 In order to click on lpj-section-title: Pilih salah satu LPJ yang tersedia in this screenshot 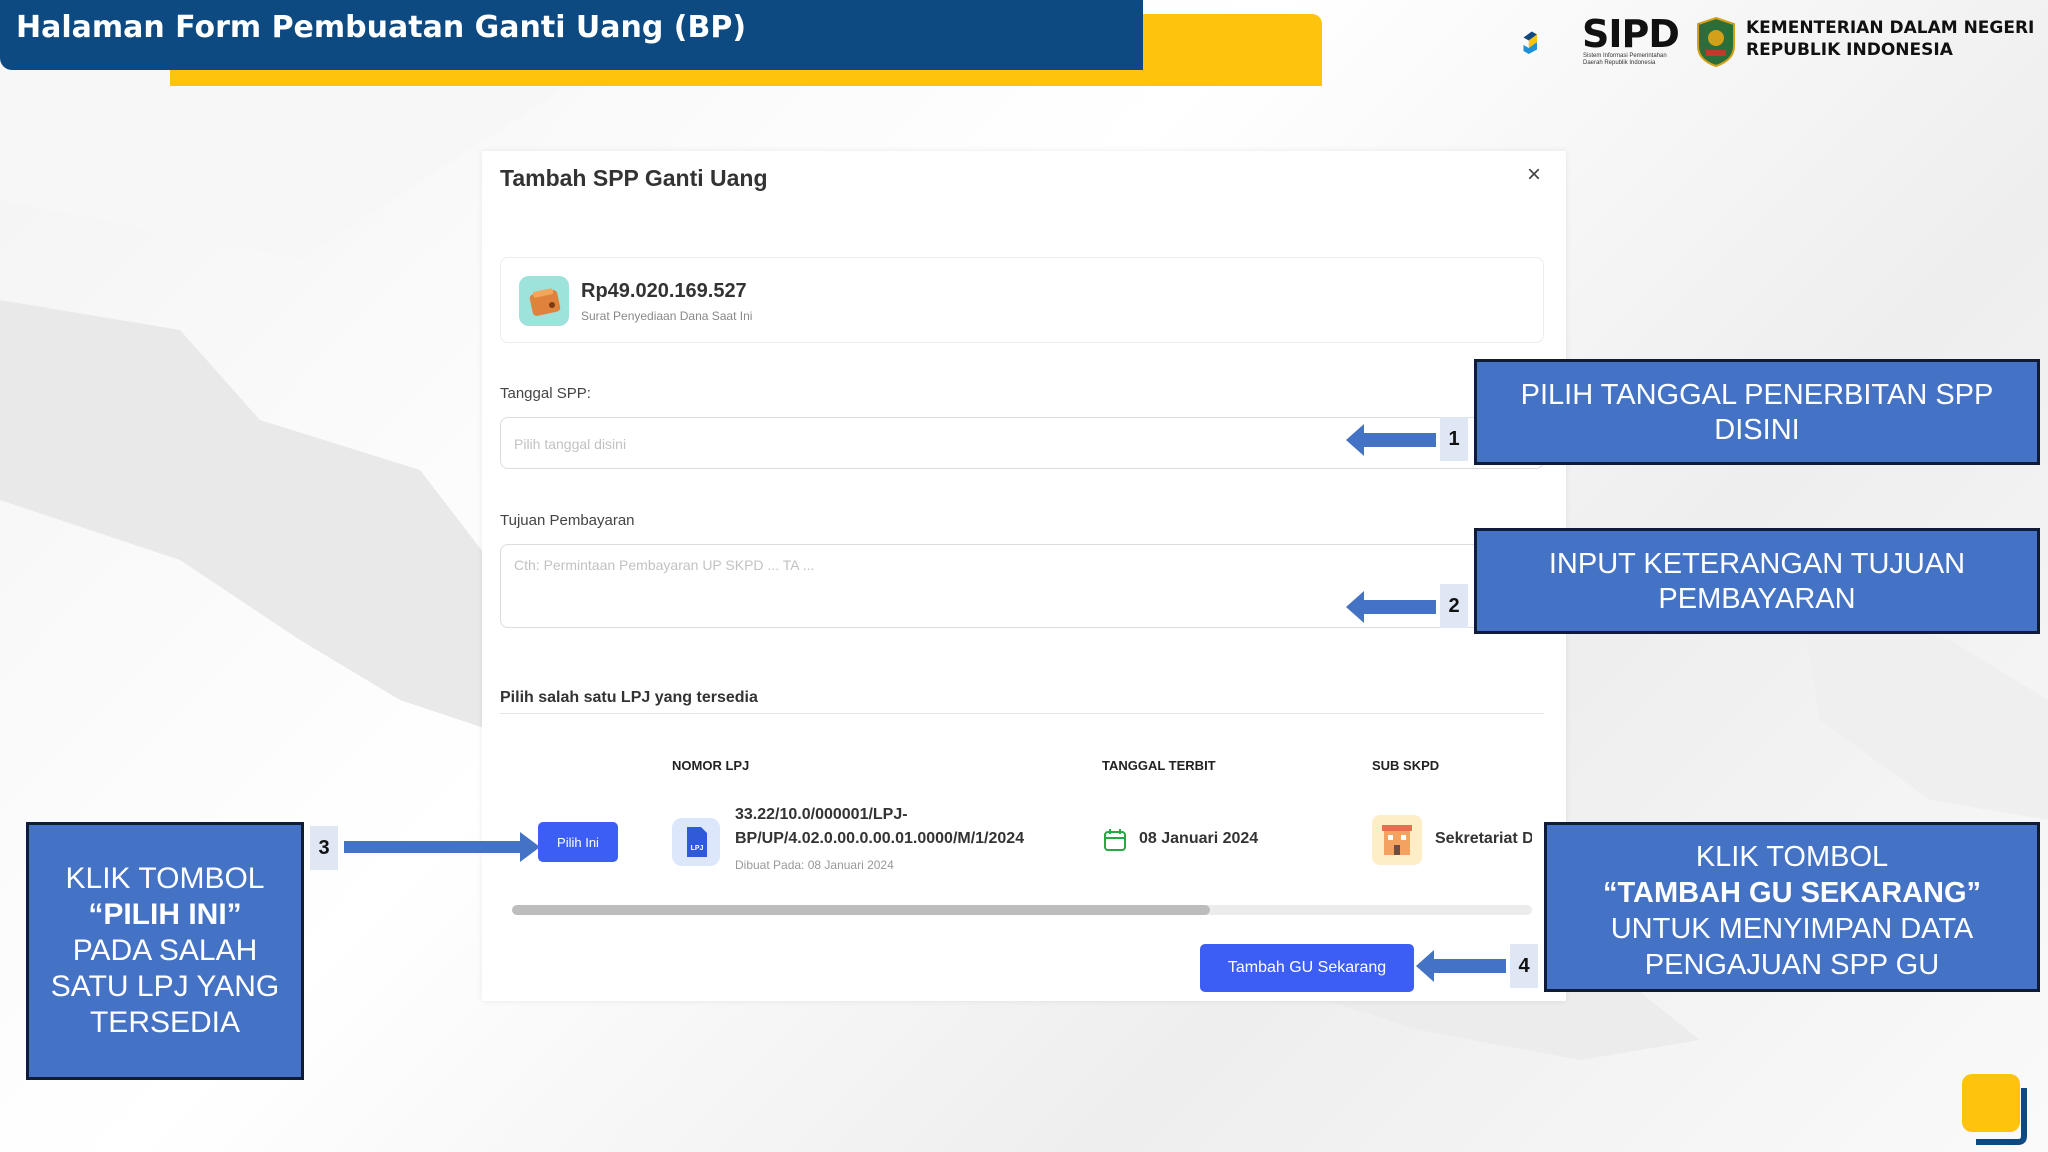, I will do `click(629, 697)`.